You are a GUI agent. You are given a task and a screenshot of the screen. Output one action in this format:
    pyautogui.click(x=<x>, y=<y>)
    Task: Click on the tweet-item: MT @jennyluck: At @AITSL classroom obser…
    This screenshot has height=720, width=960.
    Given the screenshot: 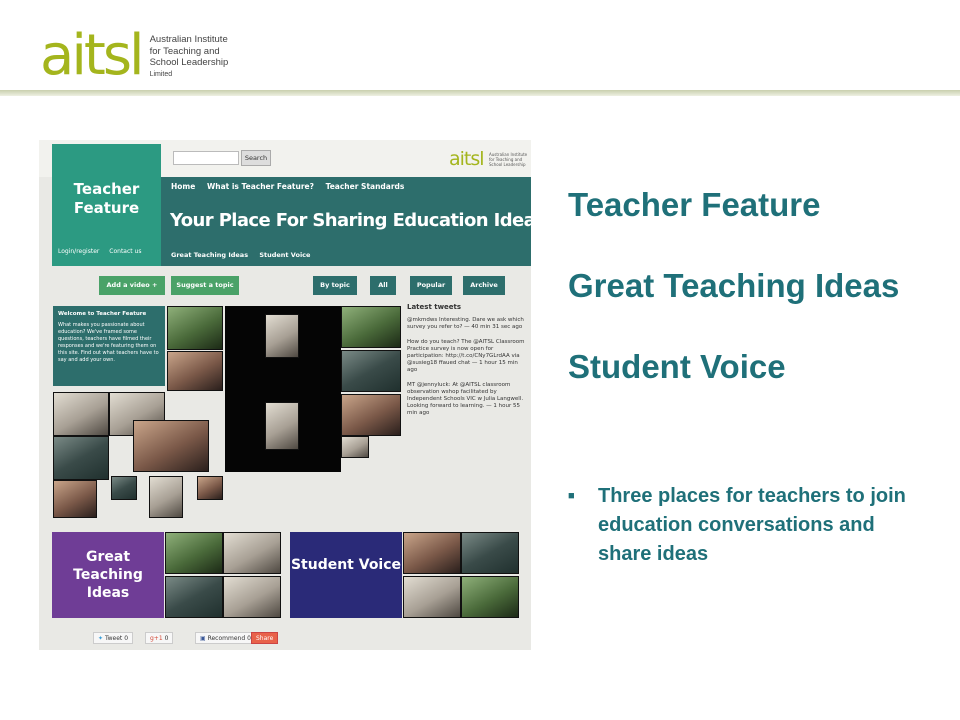 What is the action you would take?
    pyautogui.click(x=467, y=400)
    